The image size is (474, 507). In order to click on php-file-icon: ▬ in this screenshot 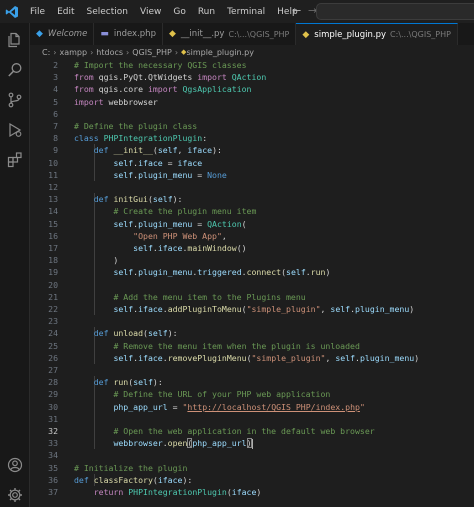, I will do `click(104, 34)`.